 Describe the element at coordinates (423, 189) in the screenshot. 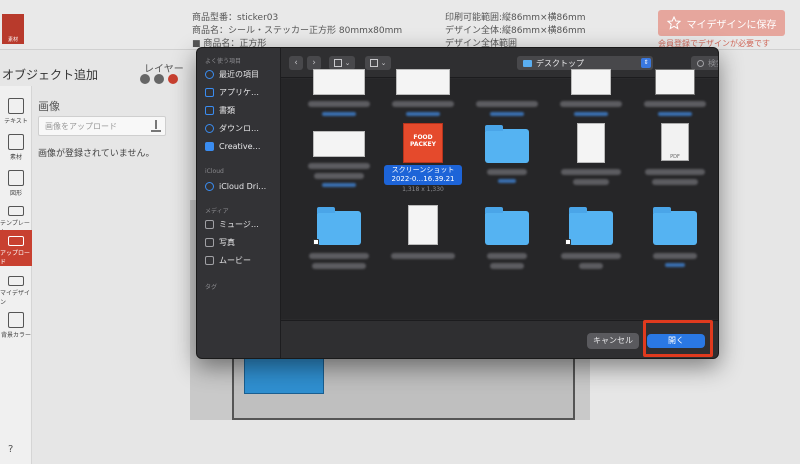

I see `image-dimensions: 1,318 x 1,330` at that location.